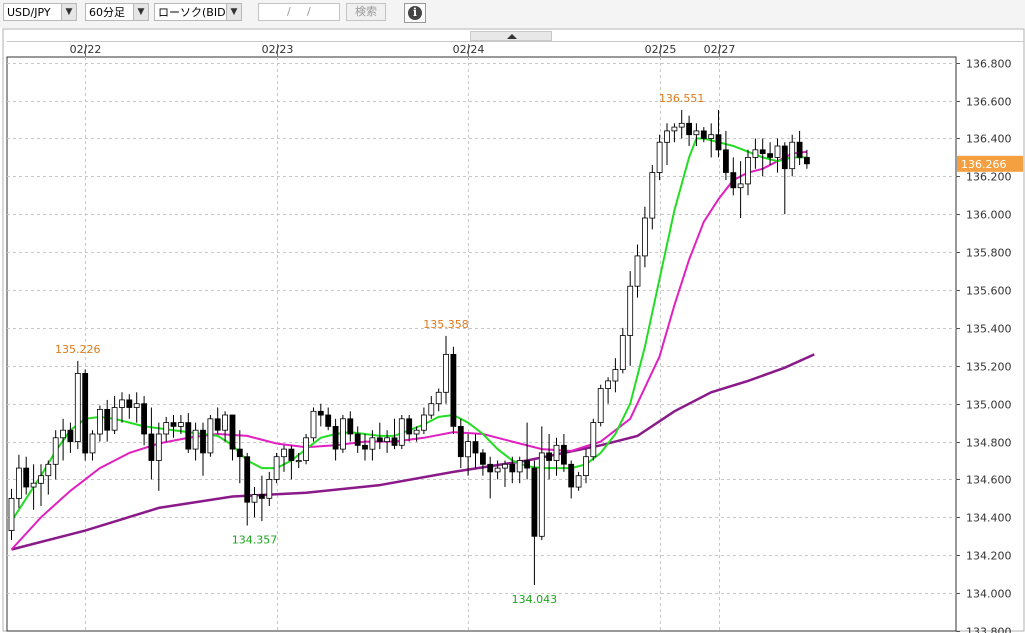  I want to click on current-price-marker: 136.266, so click(990, 163).